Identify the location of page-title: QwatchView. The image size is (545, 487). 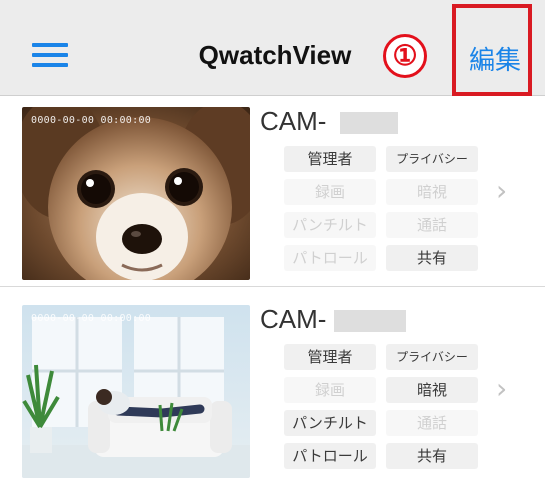
(275, 55).